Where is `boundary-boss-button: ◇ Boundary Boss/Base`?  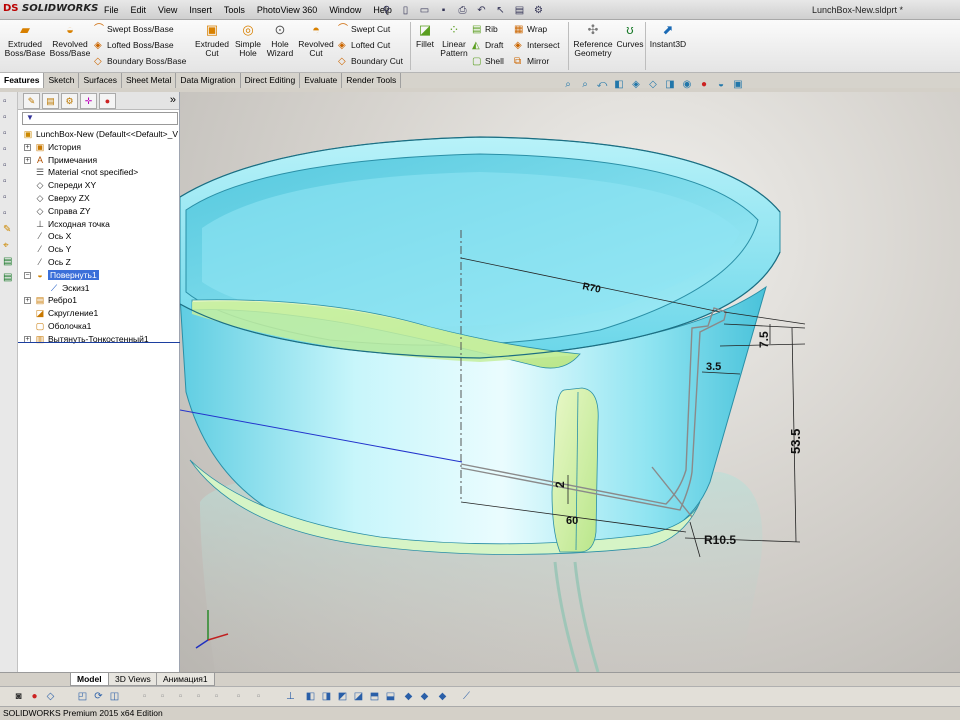
boundary-boss-button: ◇ Boundary Boss/Base is located at coordinates (140, 61).